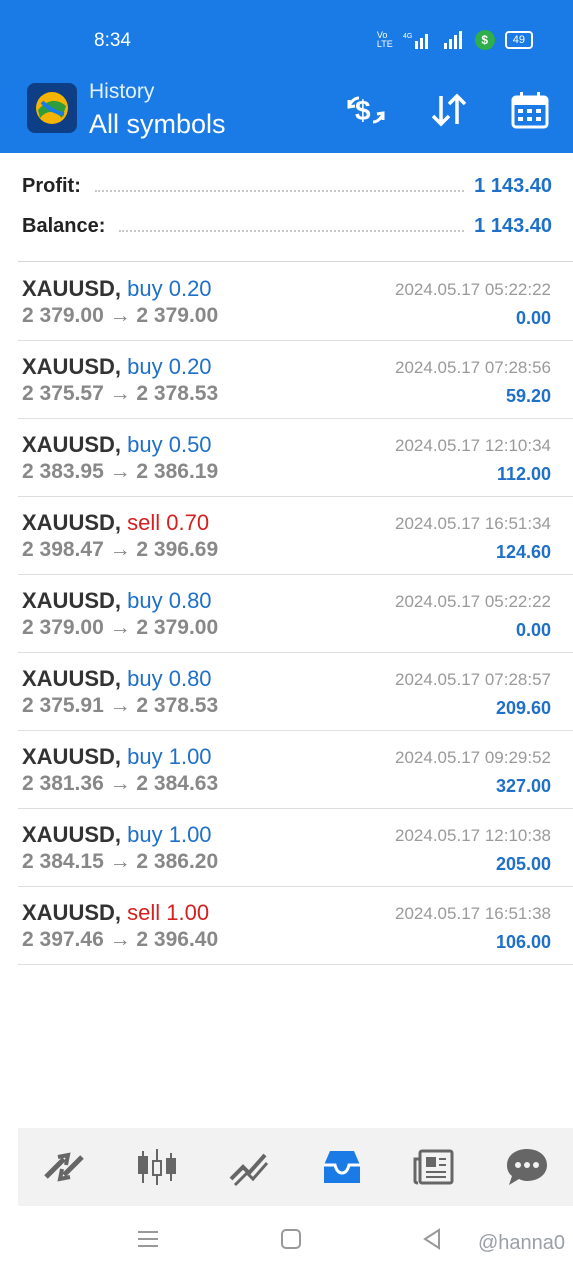 Image resolution: width=573 pixels, height=1280 pixels. I want to click on trade-direction-volume: sell 1.00, so click(168, 912).